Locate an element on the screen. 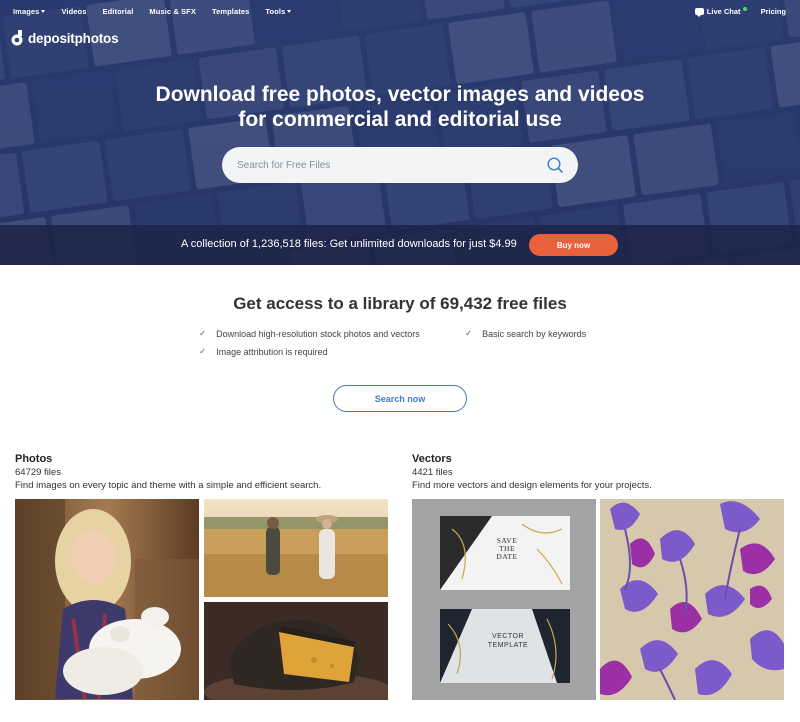  nav-videos: Videos is located at coordinates (73, 11).